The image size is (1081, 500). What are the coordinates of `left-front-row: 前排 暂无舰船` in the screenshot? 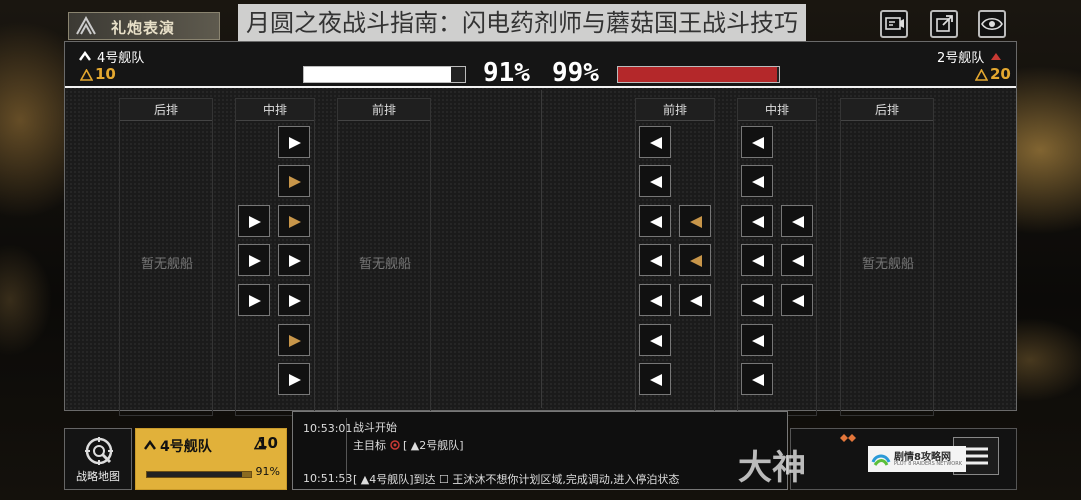 It's located at (384, 257).